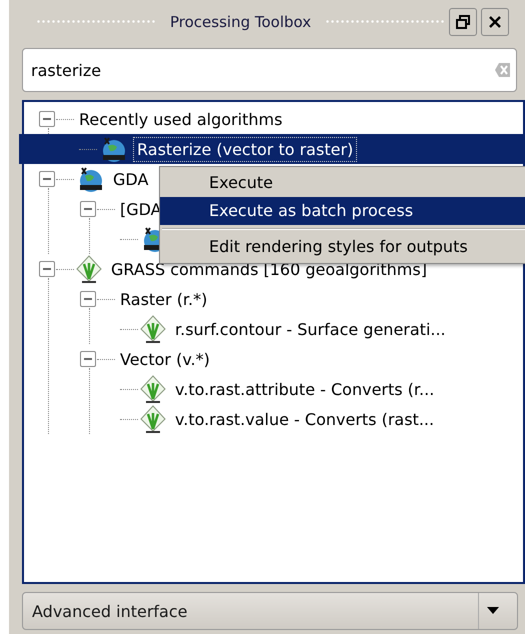 The width and height of the screenshot is (525, 634). What do you see at coordinates (342, 183) in the screenshot?
I see `menu-item: Execute` at bounding box center [342, 183].